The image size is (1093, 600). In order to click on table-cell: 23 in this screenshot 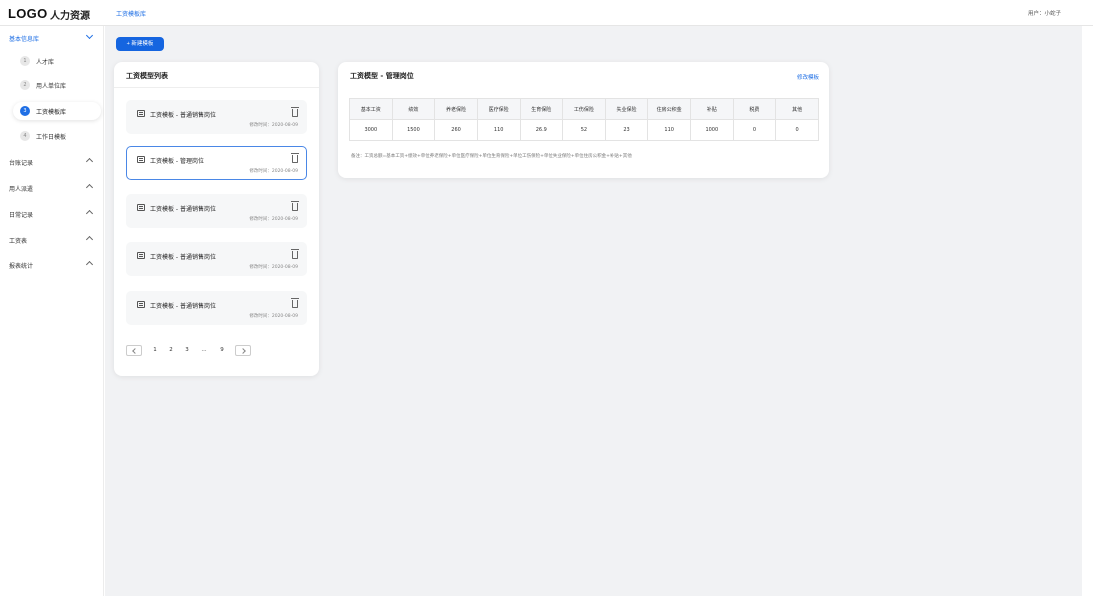, I will do `click(626, 130)`.